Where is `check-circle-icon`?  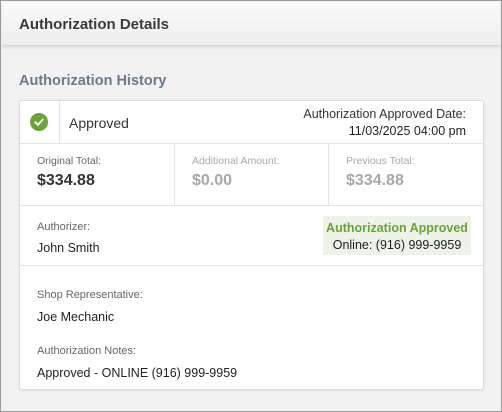 check-circle-icon is located at coordinates (39, 122).